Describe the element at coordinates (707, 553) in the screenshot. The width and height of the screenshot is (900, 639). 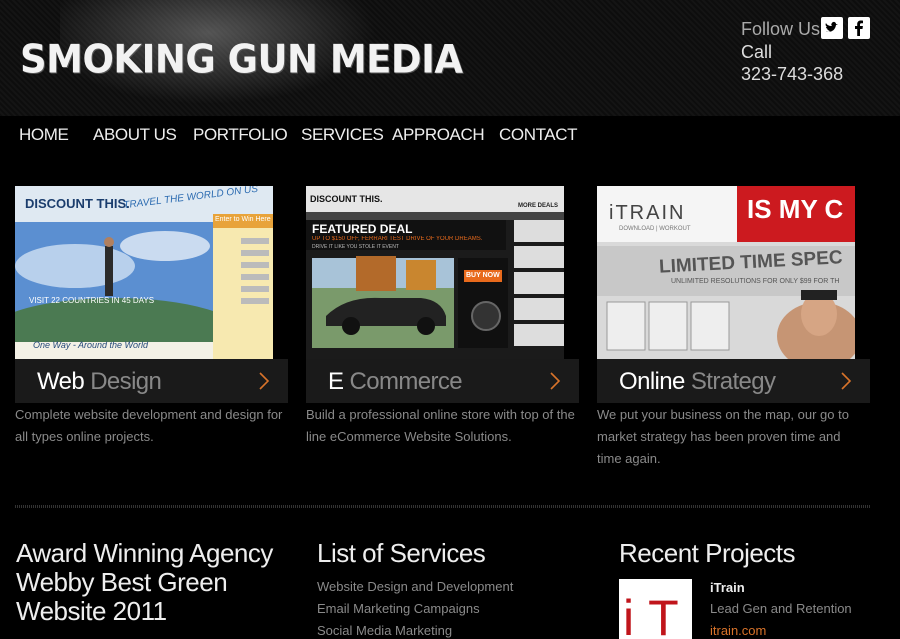
I see `recent-projects-heading: Recent Projects` at that location.